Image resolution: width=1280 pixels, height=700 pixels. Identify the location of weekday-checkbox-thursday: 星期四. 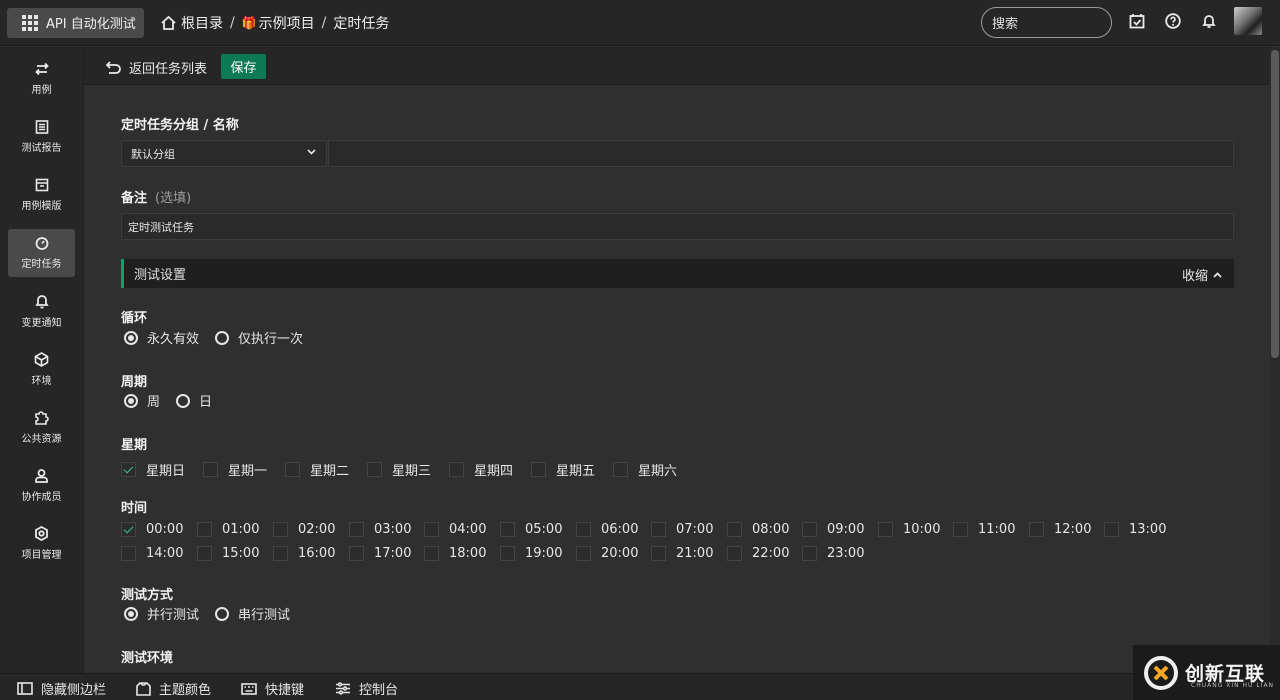
(481, 469).